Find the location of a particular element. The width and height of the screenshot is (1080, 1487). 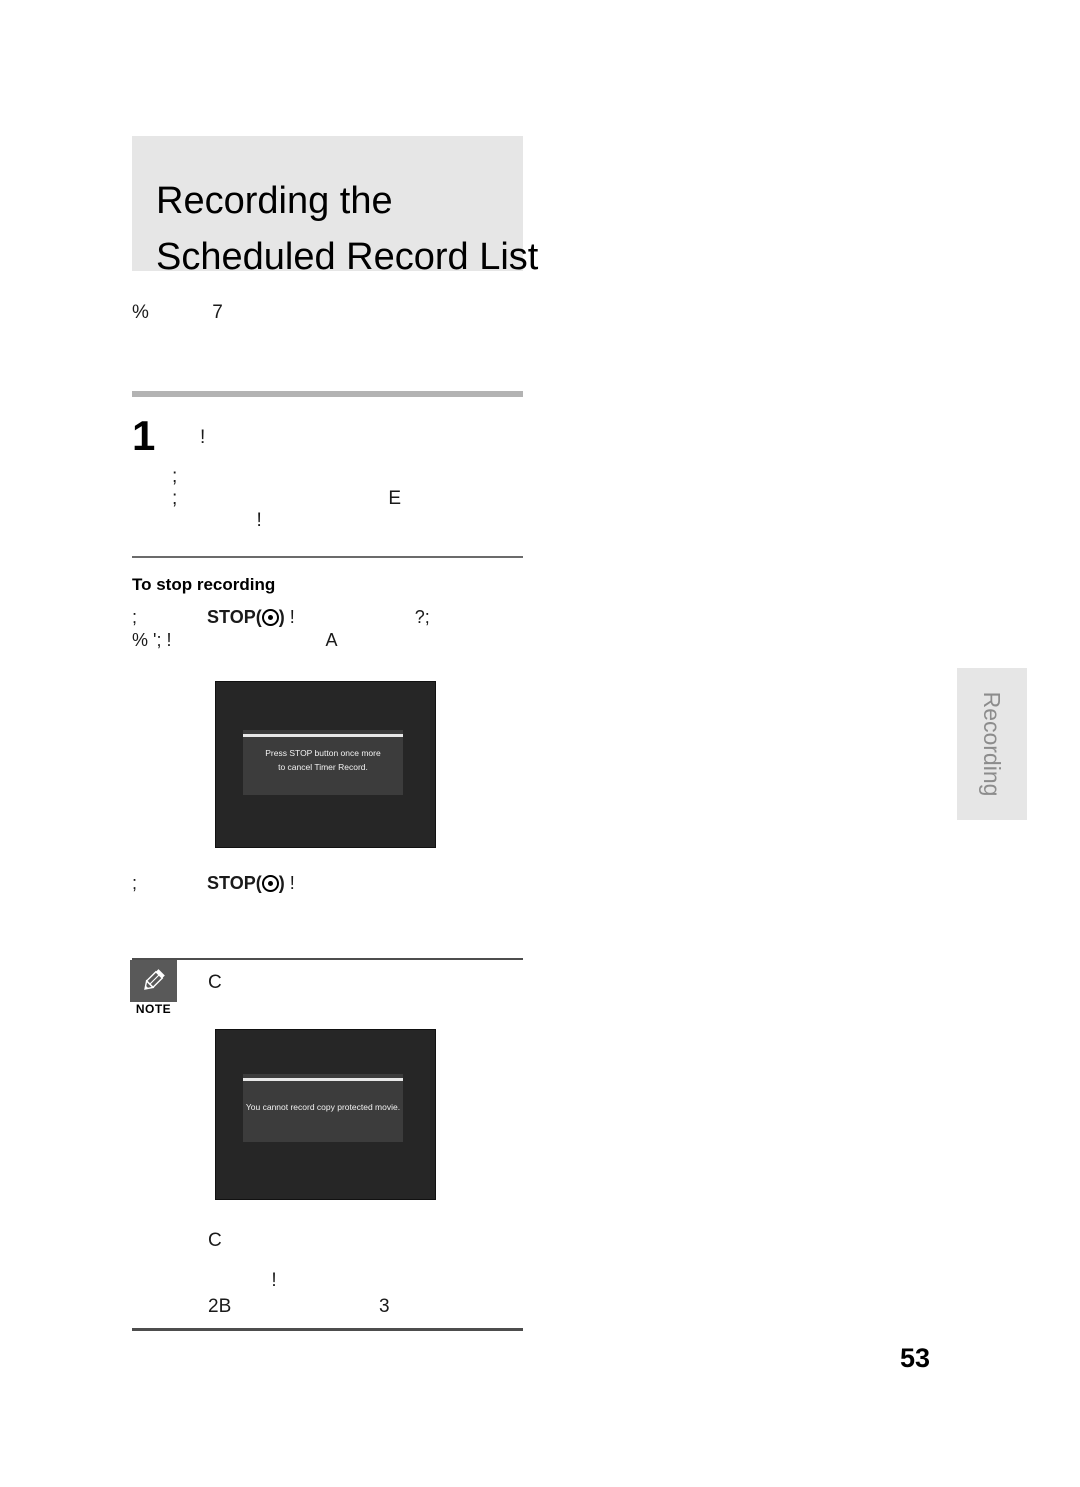

subheading-to-stop-recording: To stop recording is located at coordinates (204, 584).